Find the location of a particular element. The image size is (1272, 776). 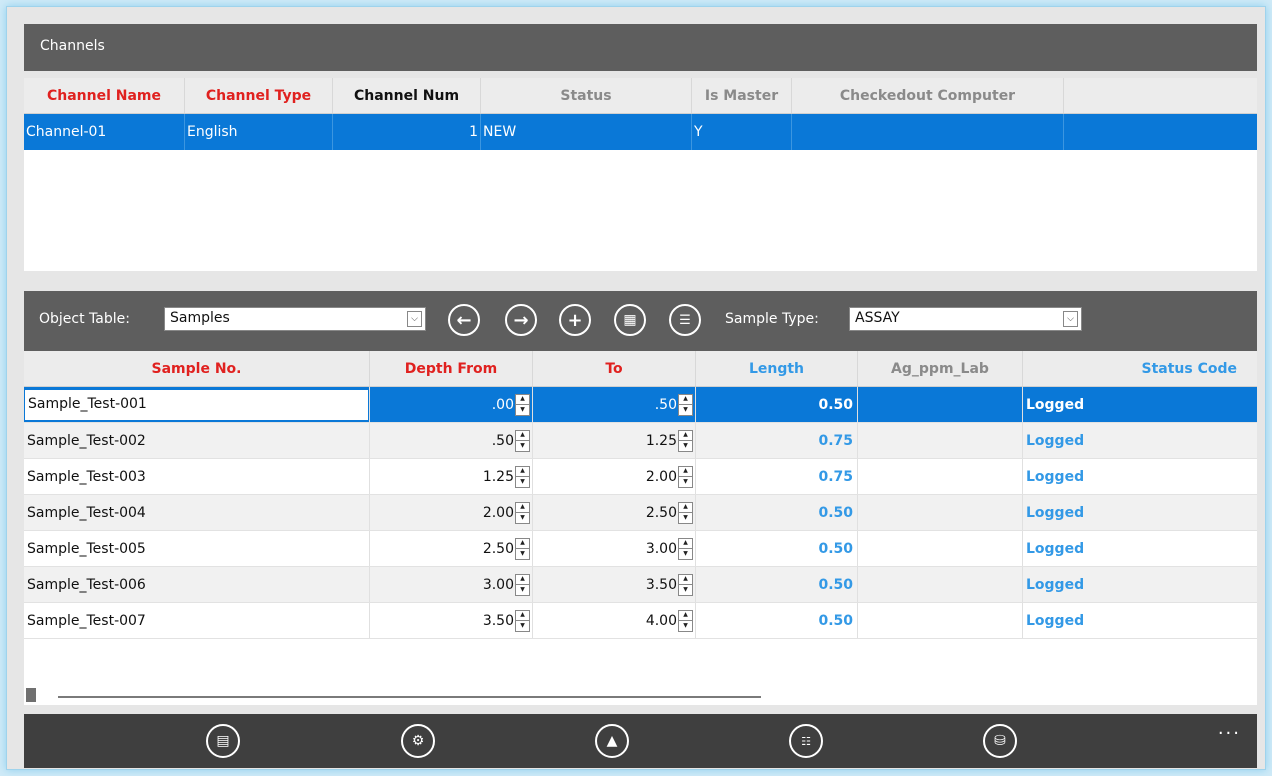

channel-type-cell: English is located at coordinates (259, 132).